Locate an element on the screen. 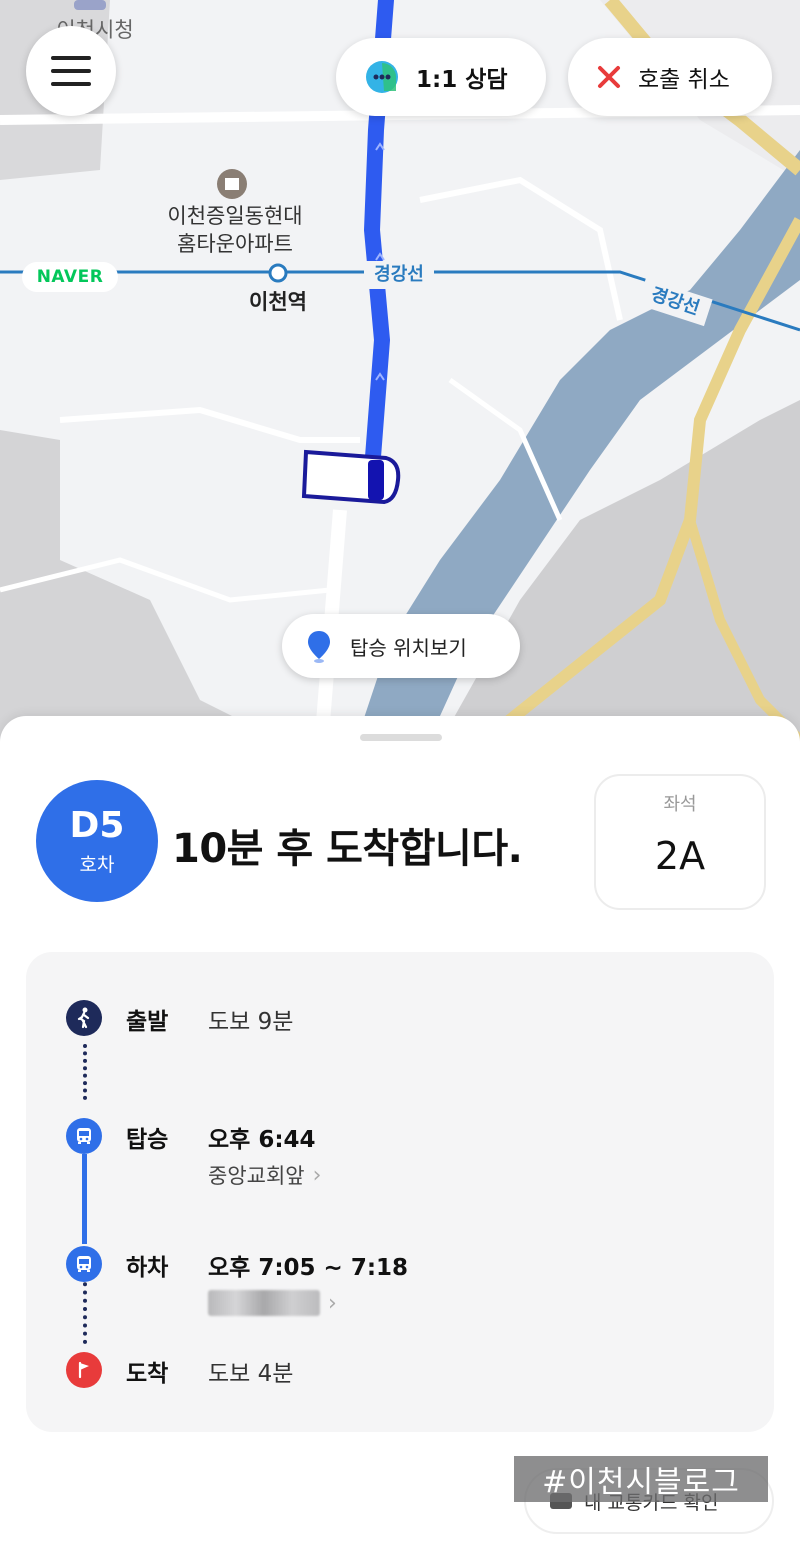 The image size is (800, 1560). x-icon is located at coordinates (609, 77).